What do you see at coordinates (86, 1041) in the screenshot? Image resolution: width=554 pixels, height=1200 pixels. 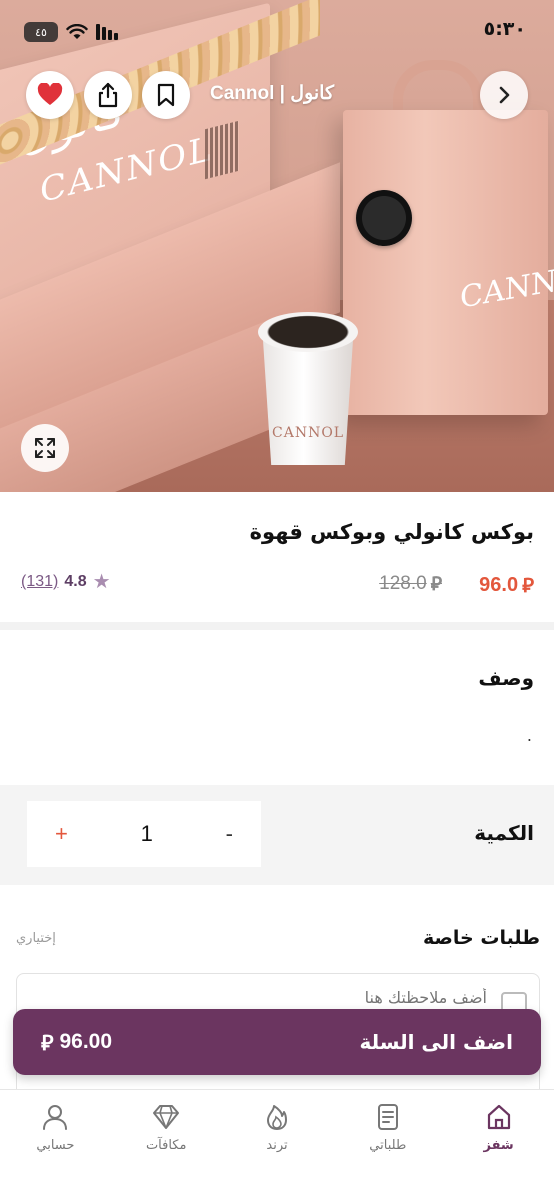 I see `cart-price-value: 96.00` at bounding box center [86, 1041].